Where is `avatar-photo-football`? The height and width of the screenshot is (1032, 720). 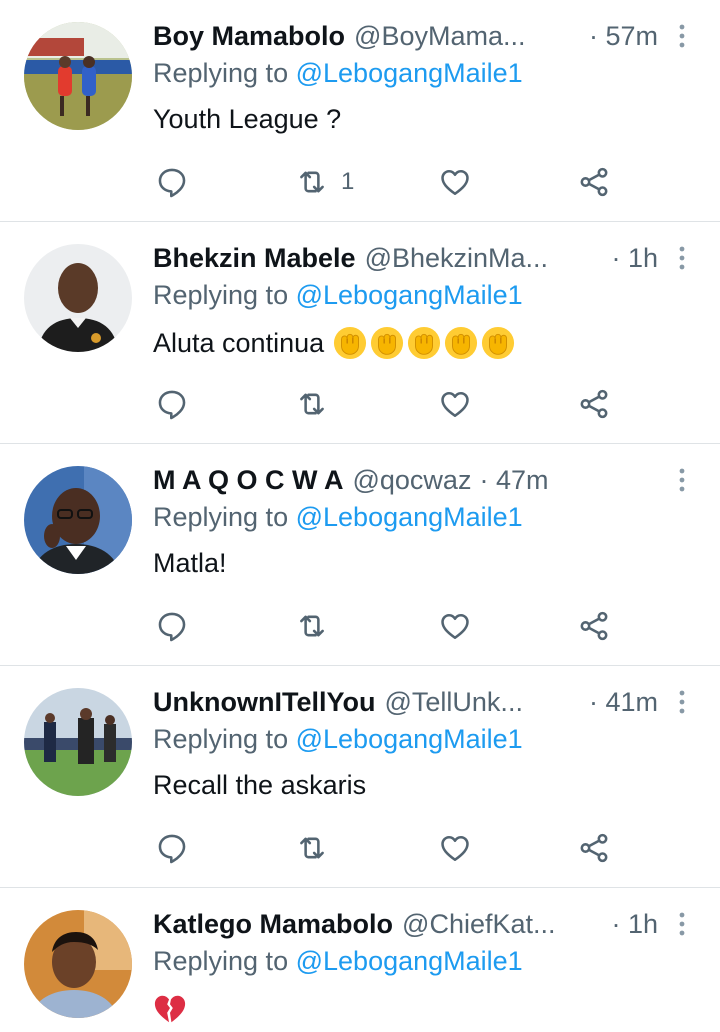 avatar-photo-football is located at coordinates (78, 76).